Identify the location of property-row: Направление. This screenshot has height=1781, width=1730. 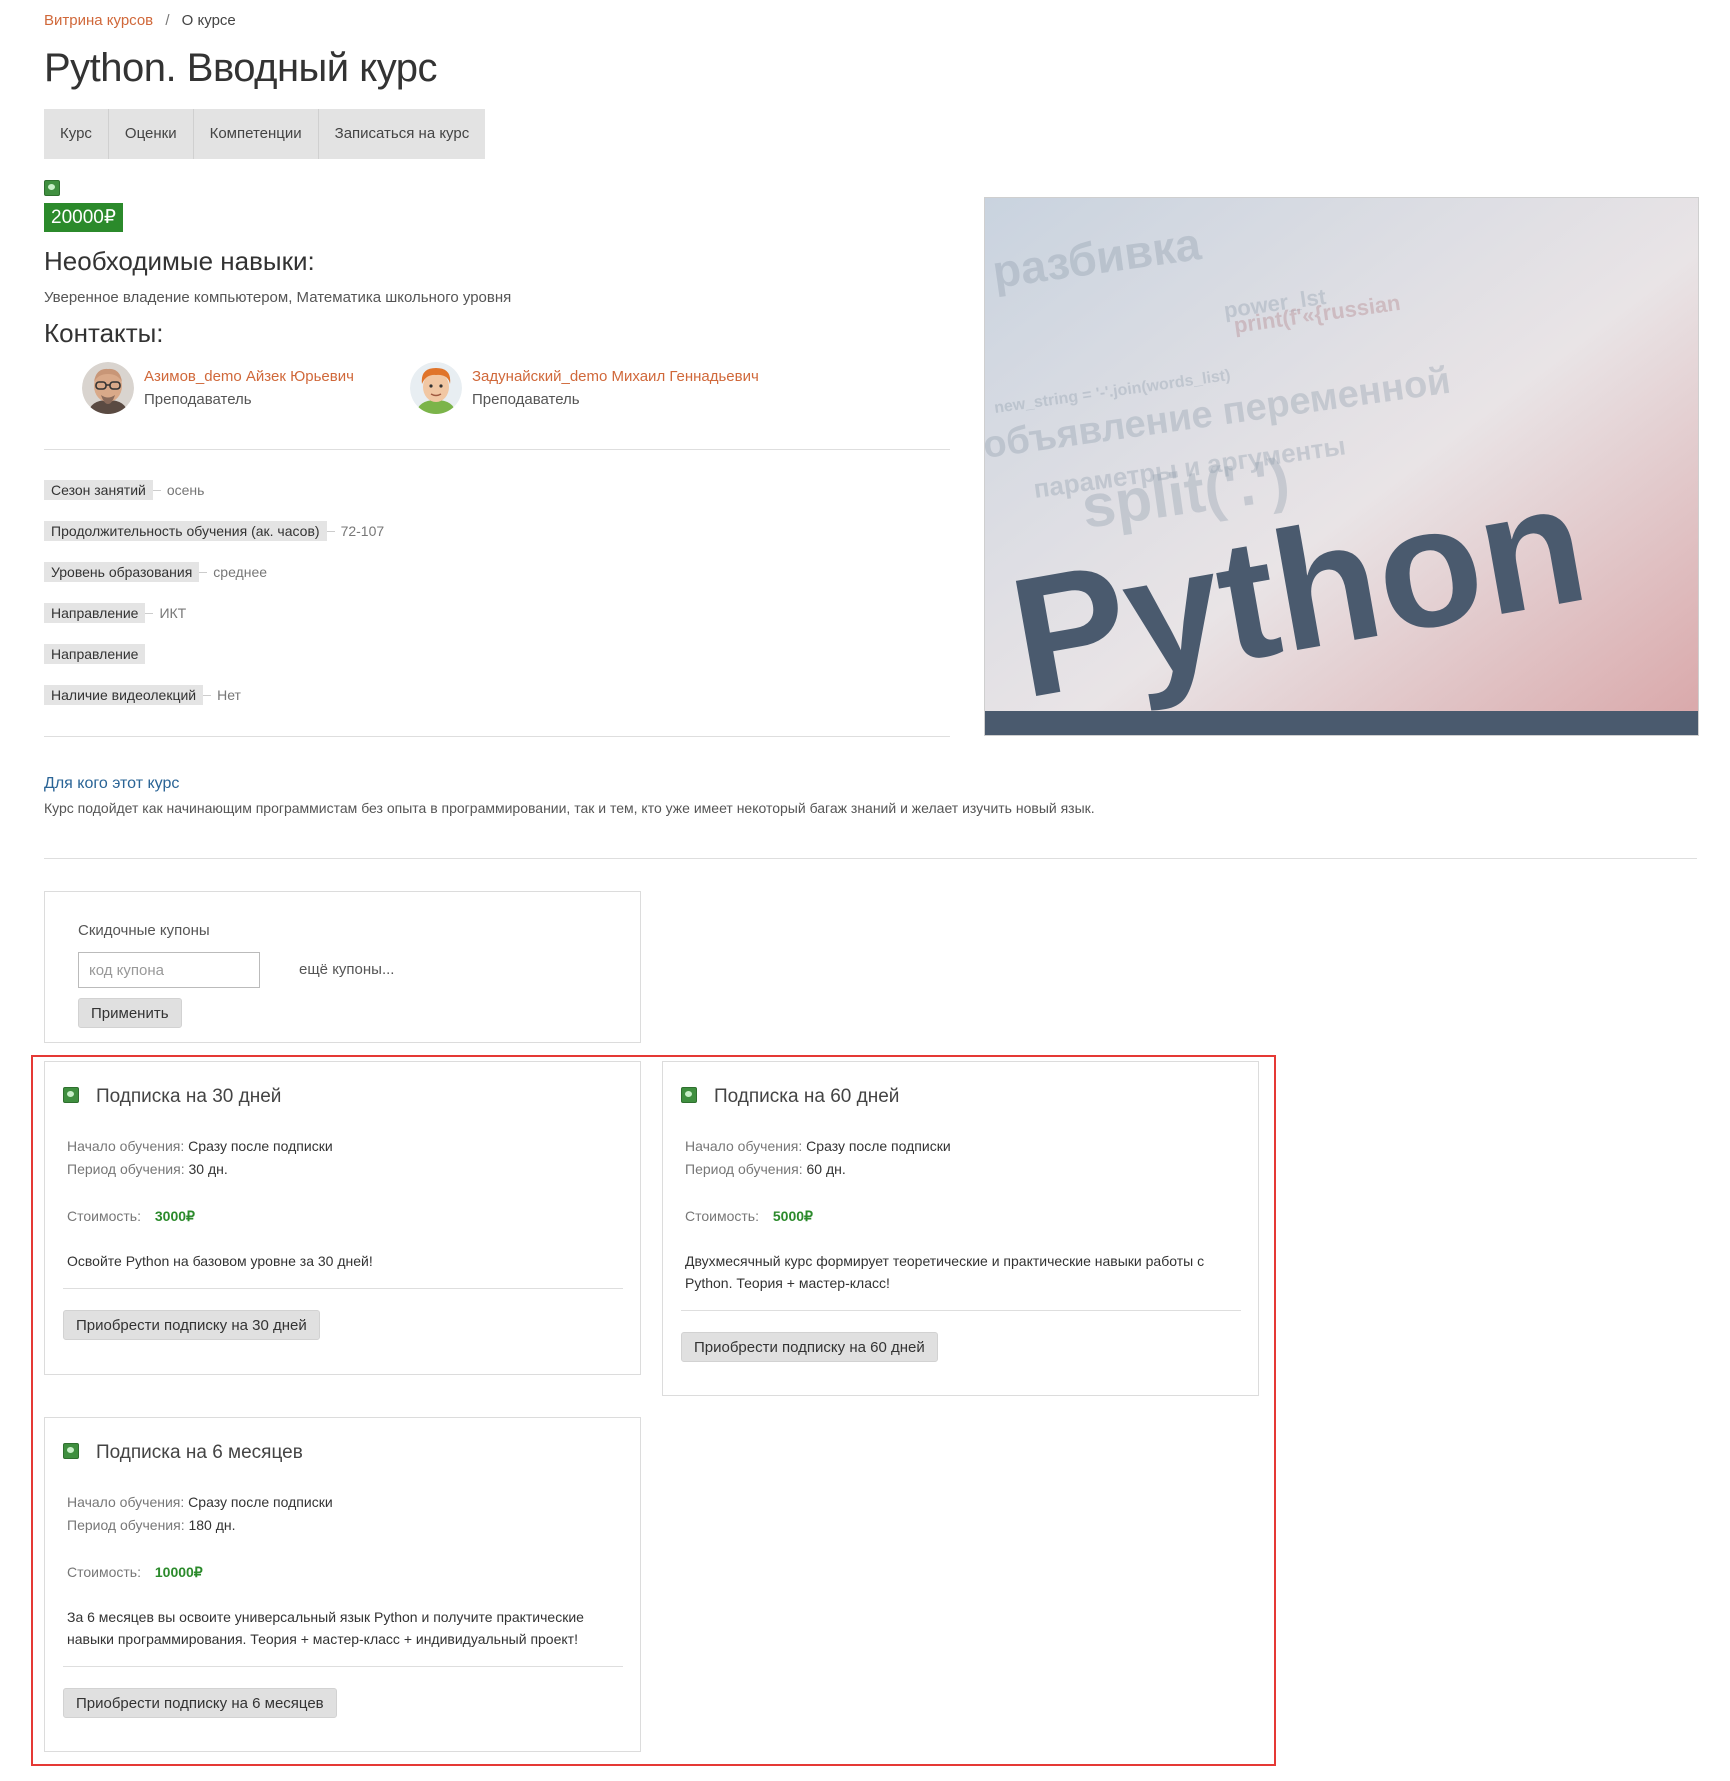
(95, 654).